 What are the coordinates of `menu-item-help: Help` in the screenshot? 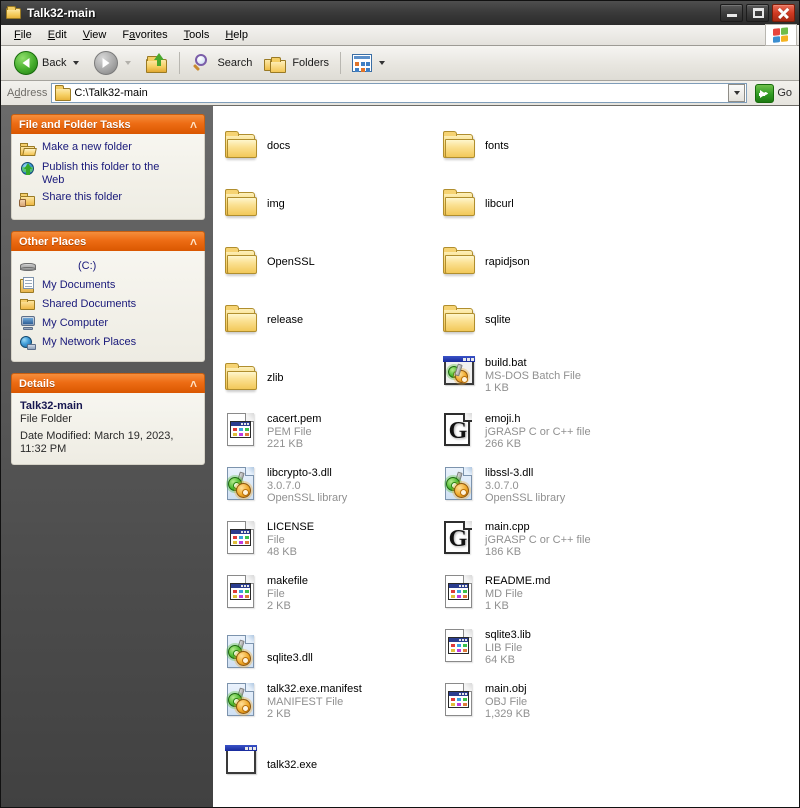 It's located at (236, 35).